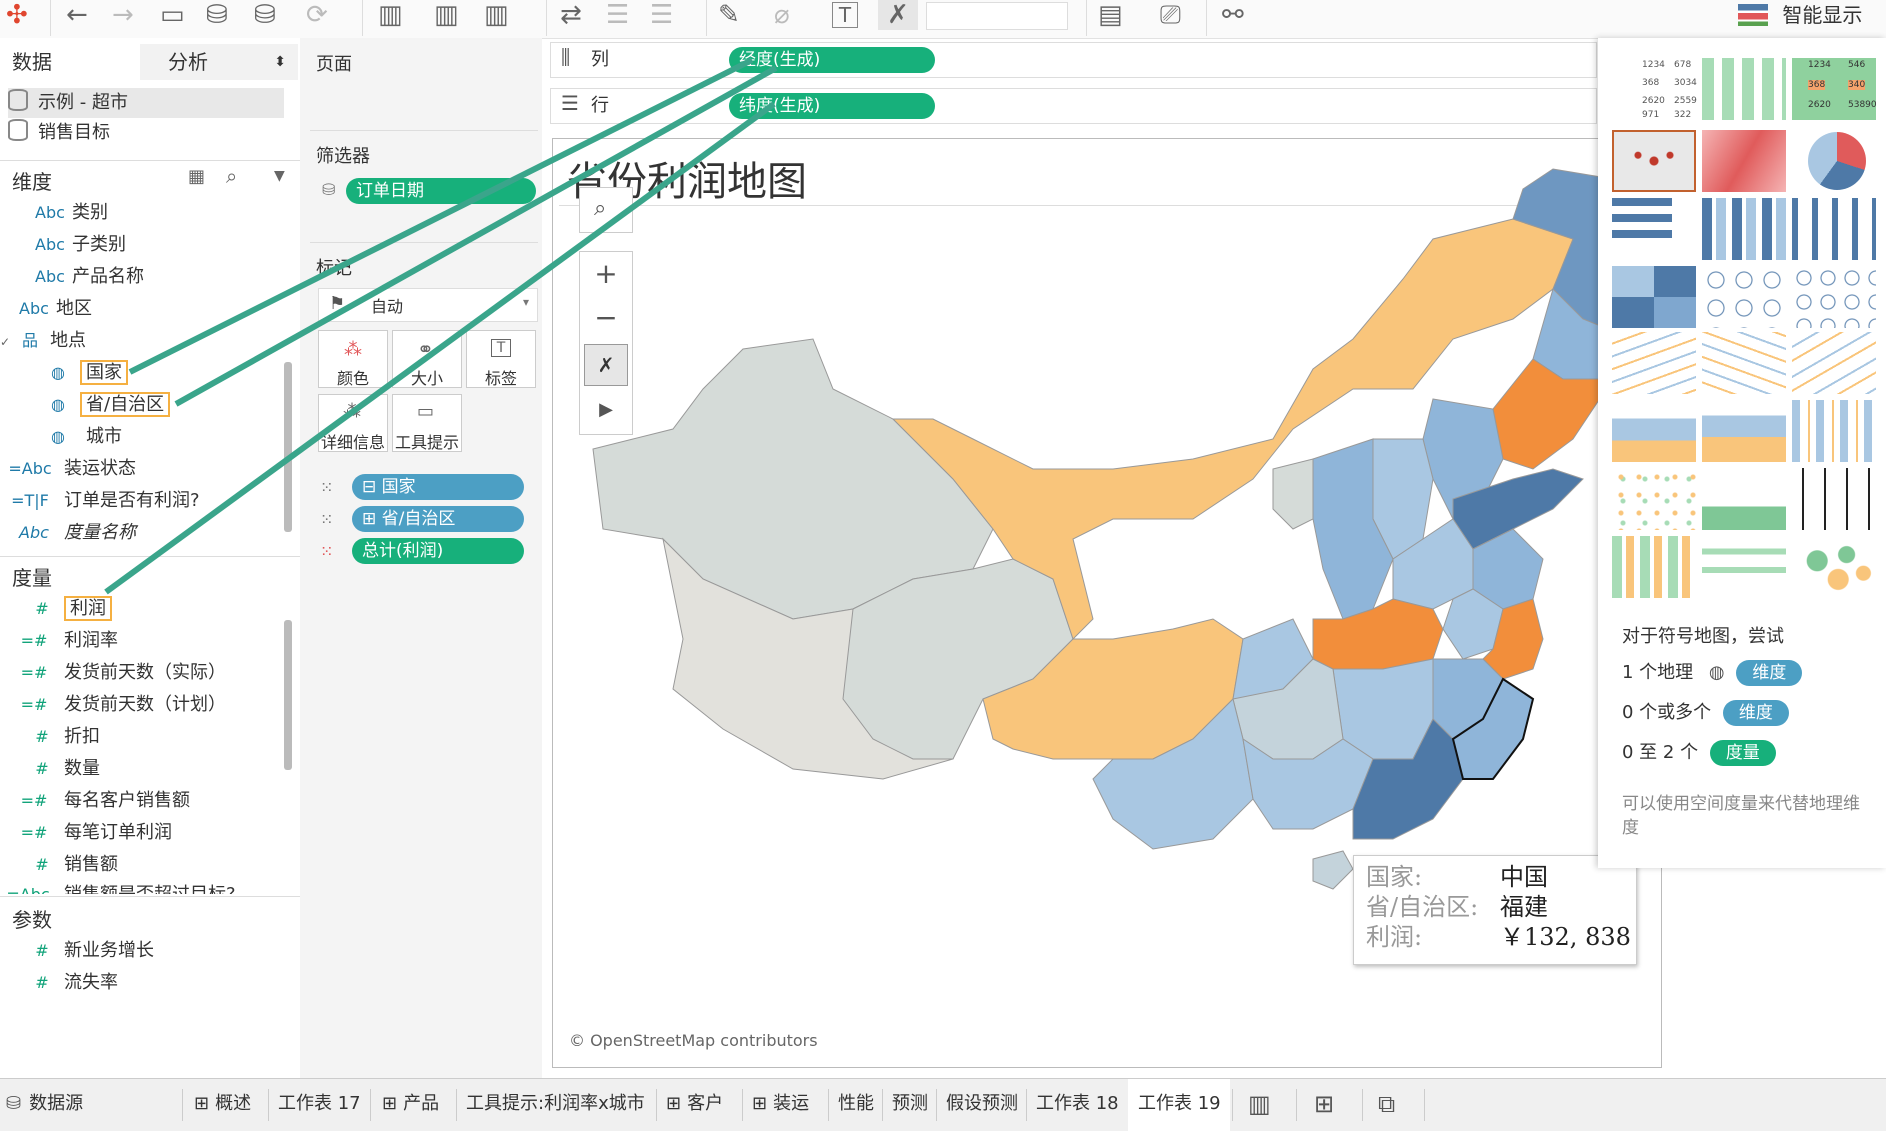  What do you see at coordinates (86, 277) in the screenshot?
I see `field-product-name: Abc 产品名称` at bounding box center [86, 277].